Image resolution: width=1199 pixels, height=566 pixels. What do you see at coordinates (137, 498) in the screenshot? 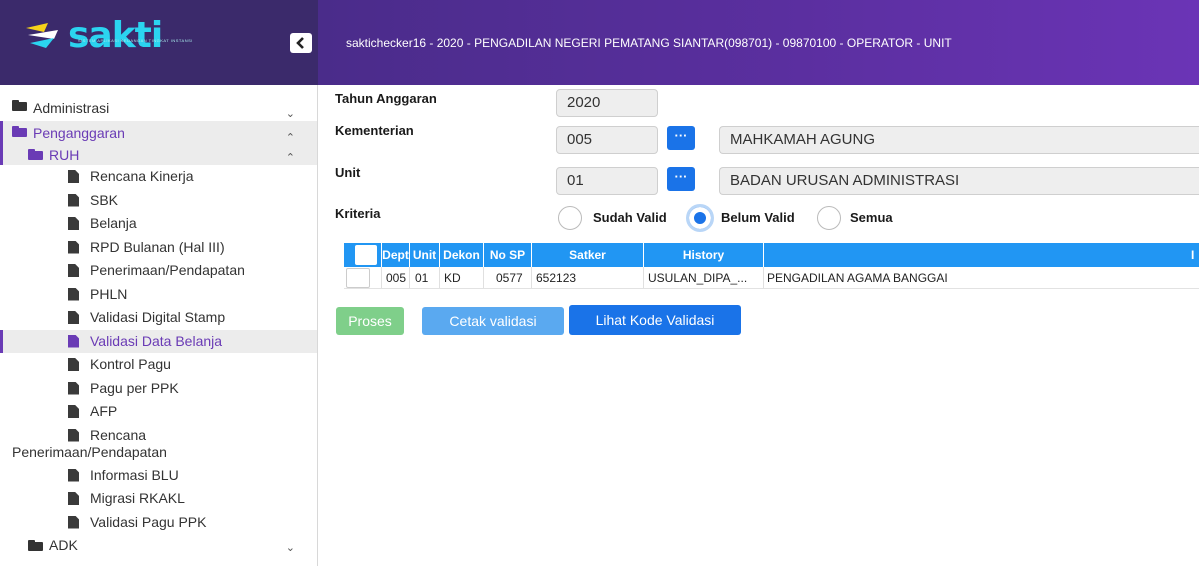
I see `sidebar-item-label: Migrasi RKAKL` at bounding box center [137, 498].